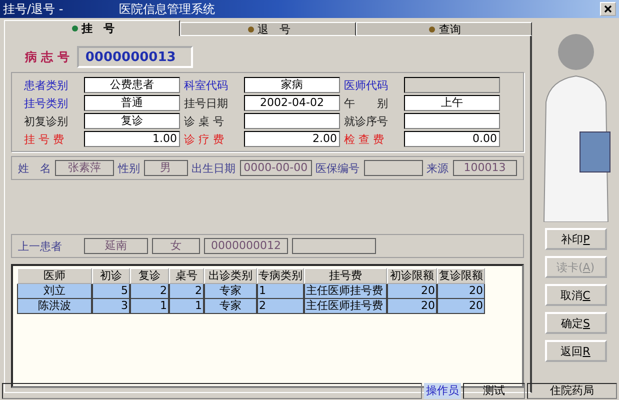 The width and height of the screenshot is (619, 400). Describe the element at coordinates (92, 28) in the screenshot. I see `tab: 挂 号` at that location.